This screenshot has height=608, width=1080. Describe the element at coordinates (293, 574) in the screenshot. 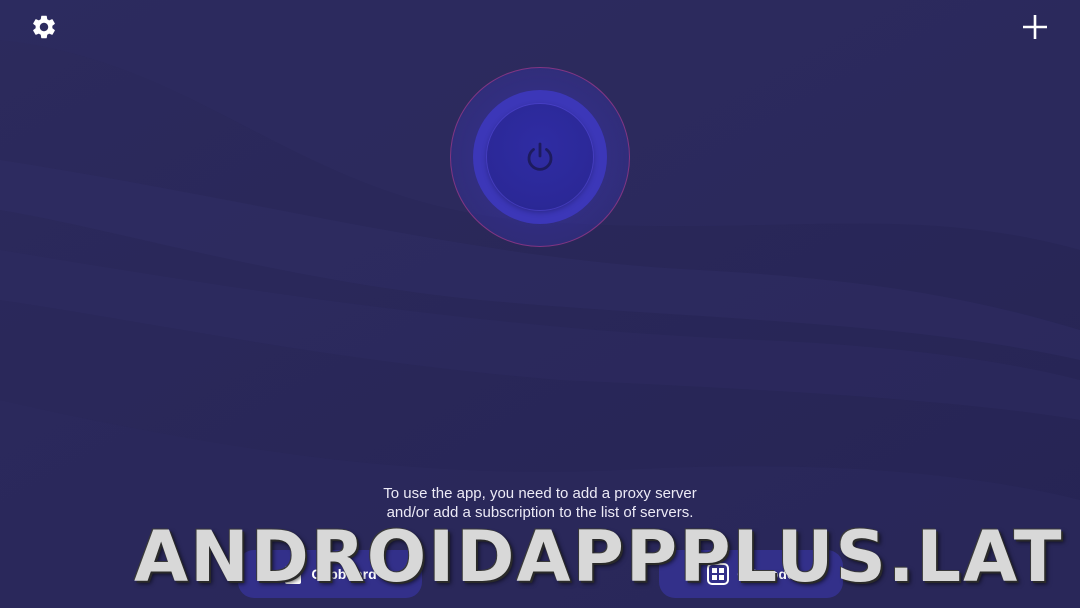

I see `clipboard-icon` at that location.